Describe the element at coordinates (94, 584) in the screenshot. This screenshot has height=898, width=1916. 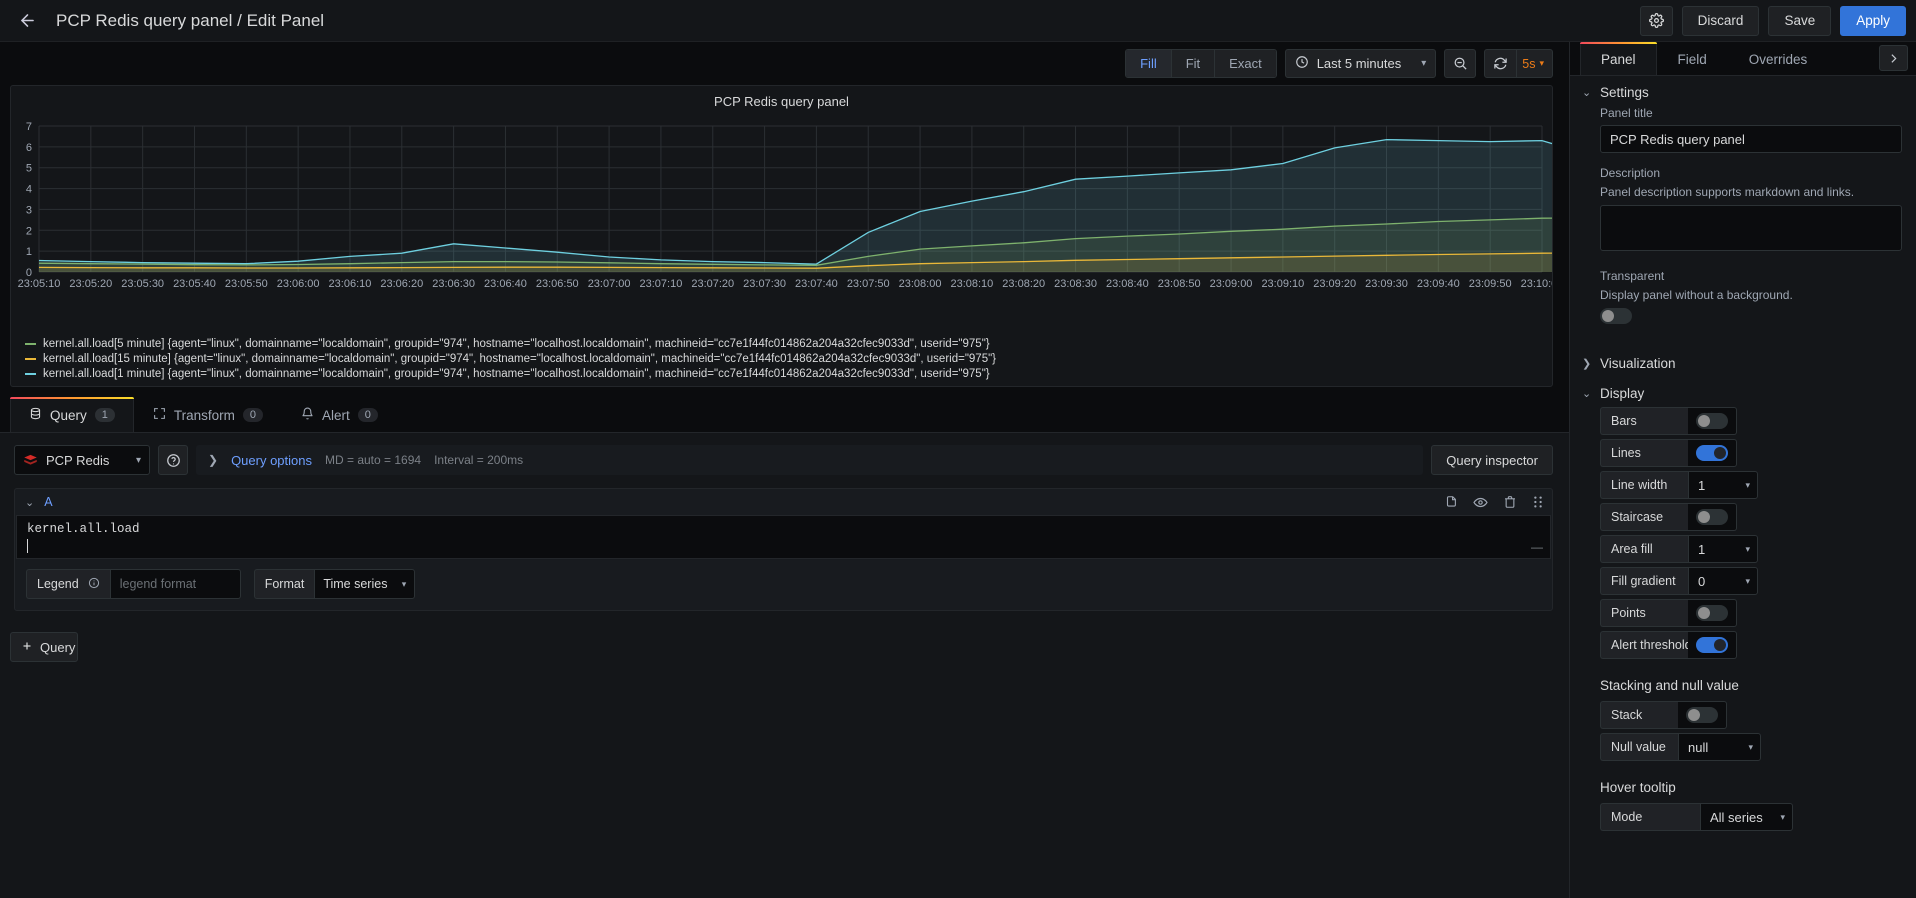
I see `info-circle-icon` at that location.